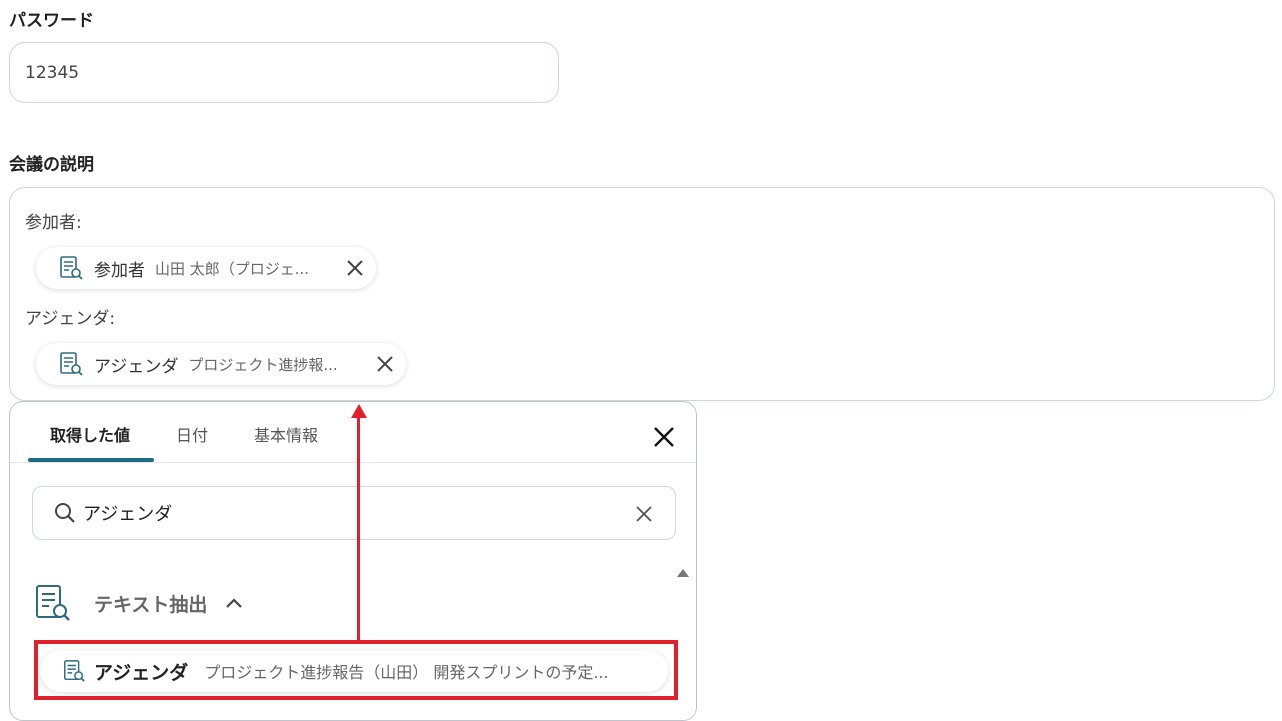 This screenshot has height=721, width=1282. I want to click on password-value: 12345, so click(52, 72).